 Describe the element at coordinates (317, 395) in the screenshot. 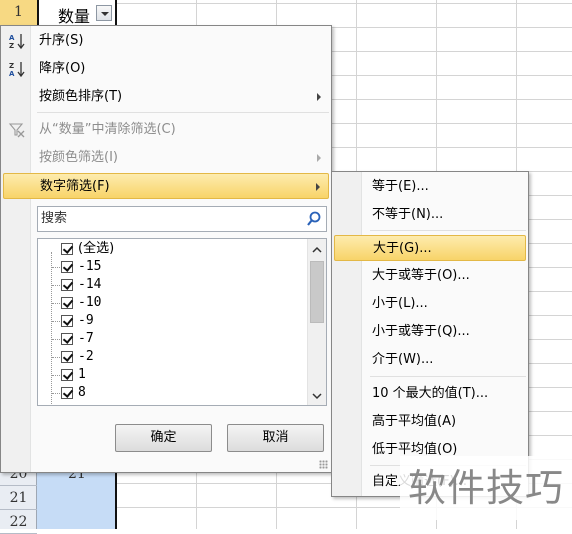

I see `scroll-down-icon` at that location.